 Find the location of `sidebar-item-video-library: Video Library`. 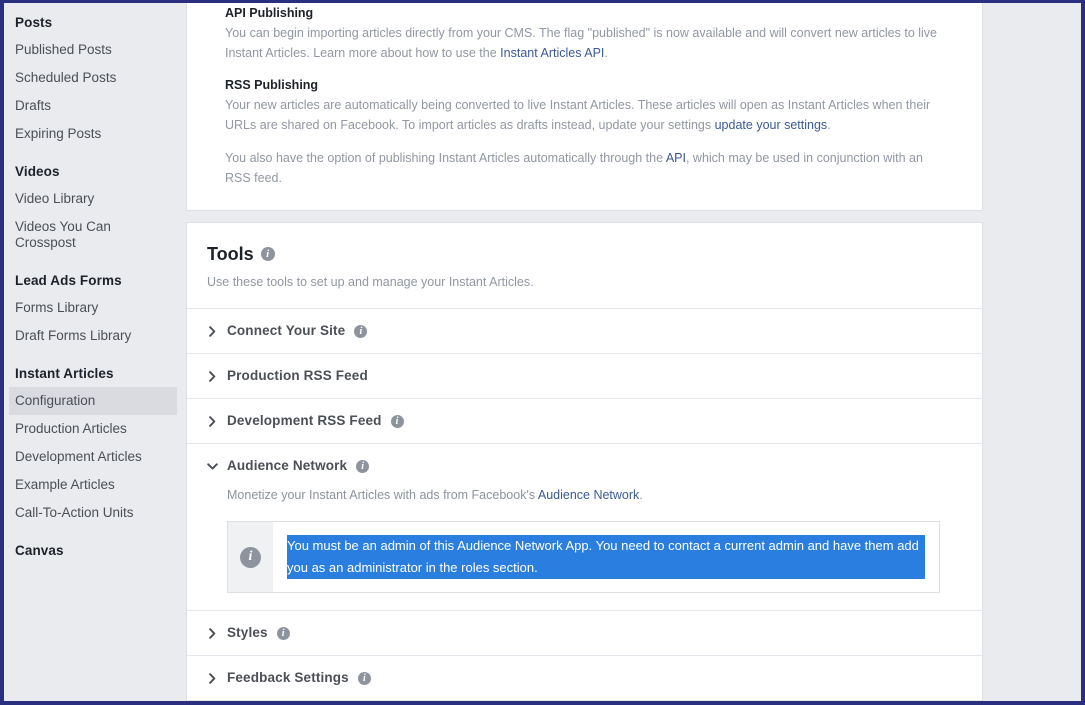

sidebar-item-video-library: Video Library is located at coordinates (91, 199).